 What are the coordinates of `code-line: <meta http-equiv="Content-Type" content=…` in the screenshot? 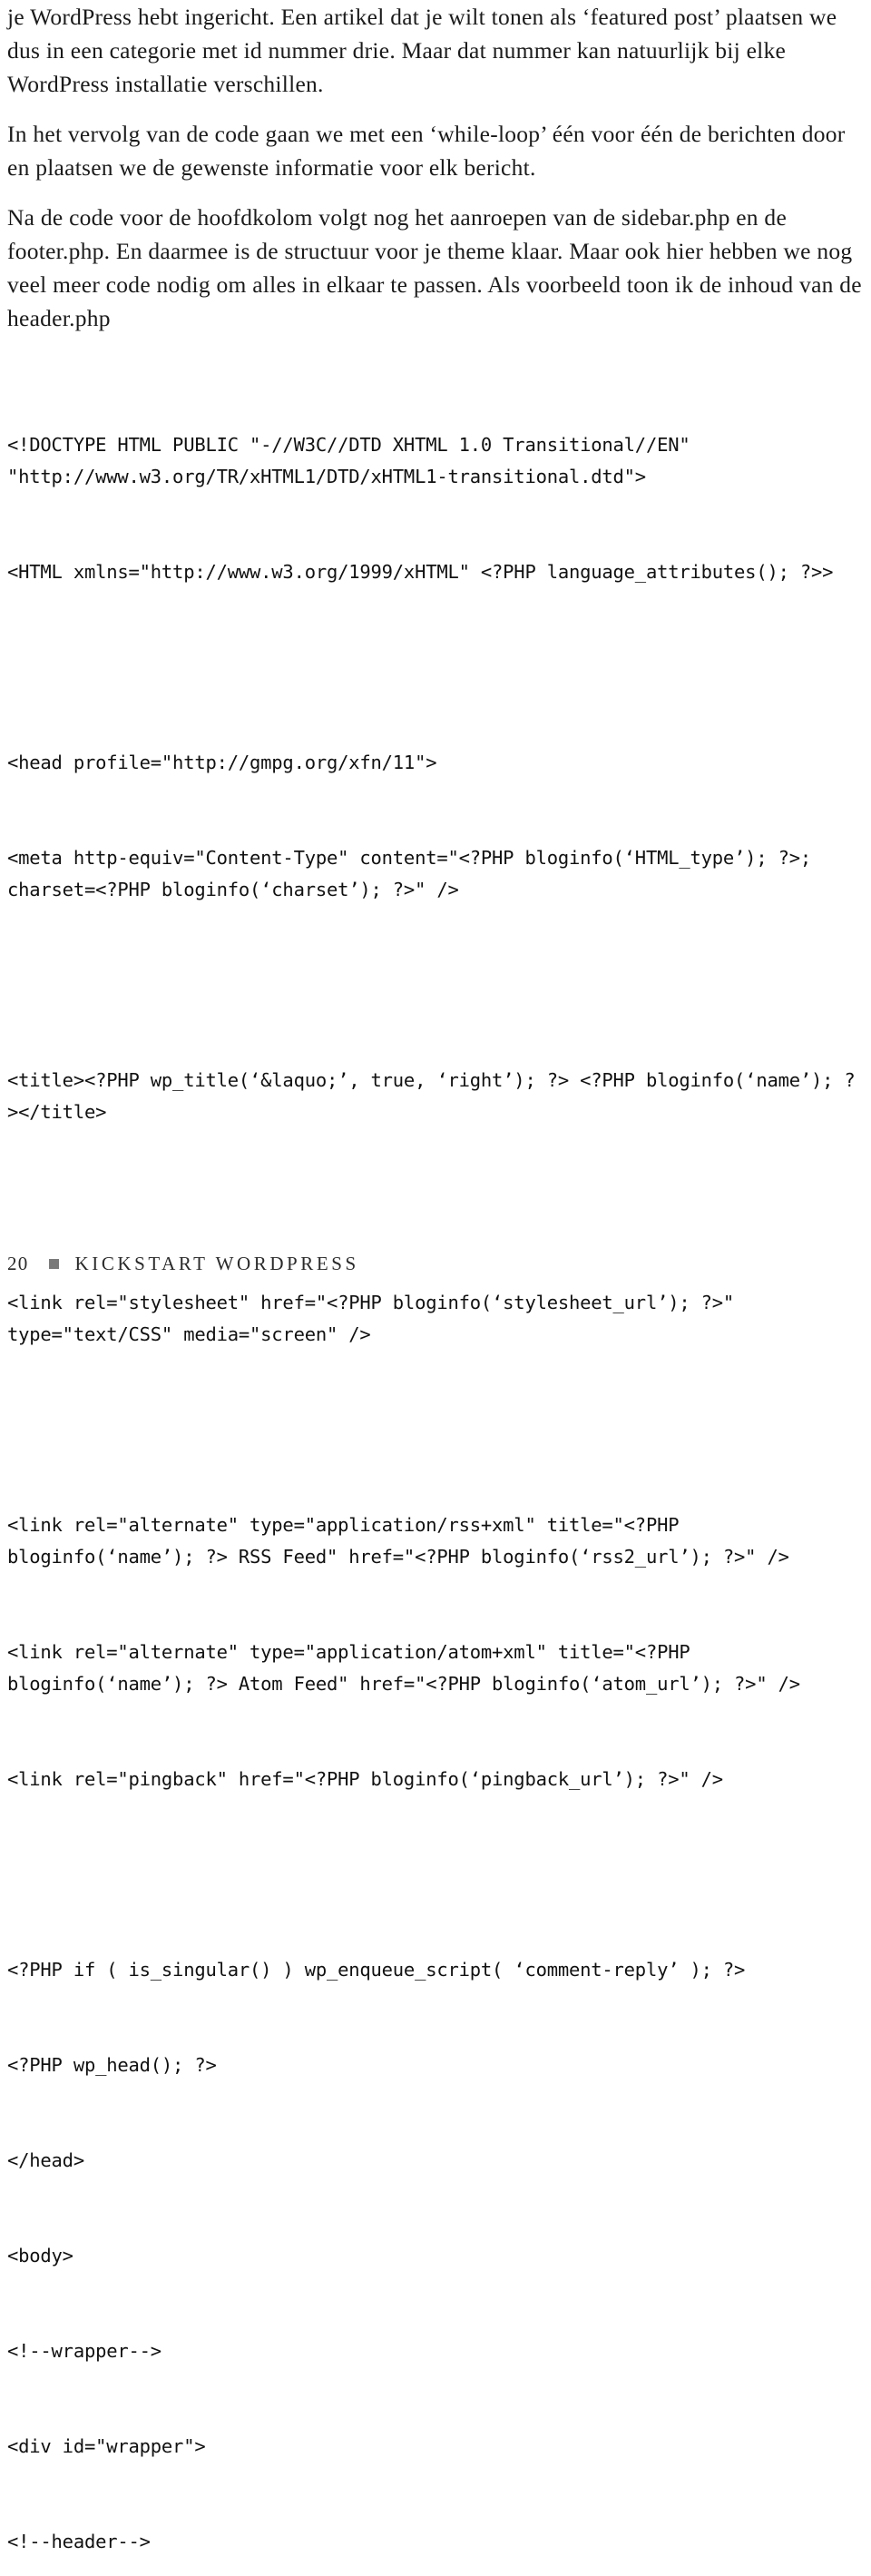 It's located at (415, 873).